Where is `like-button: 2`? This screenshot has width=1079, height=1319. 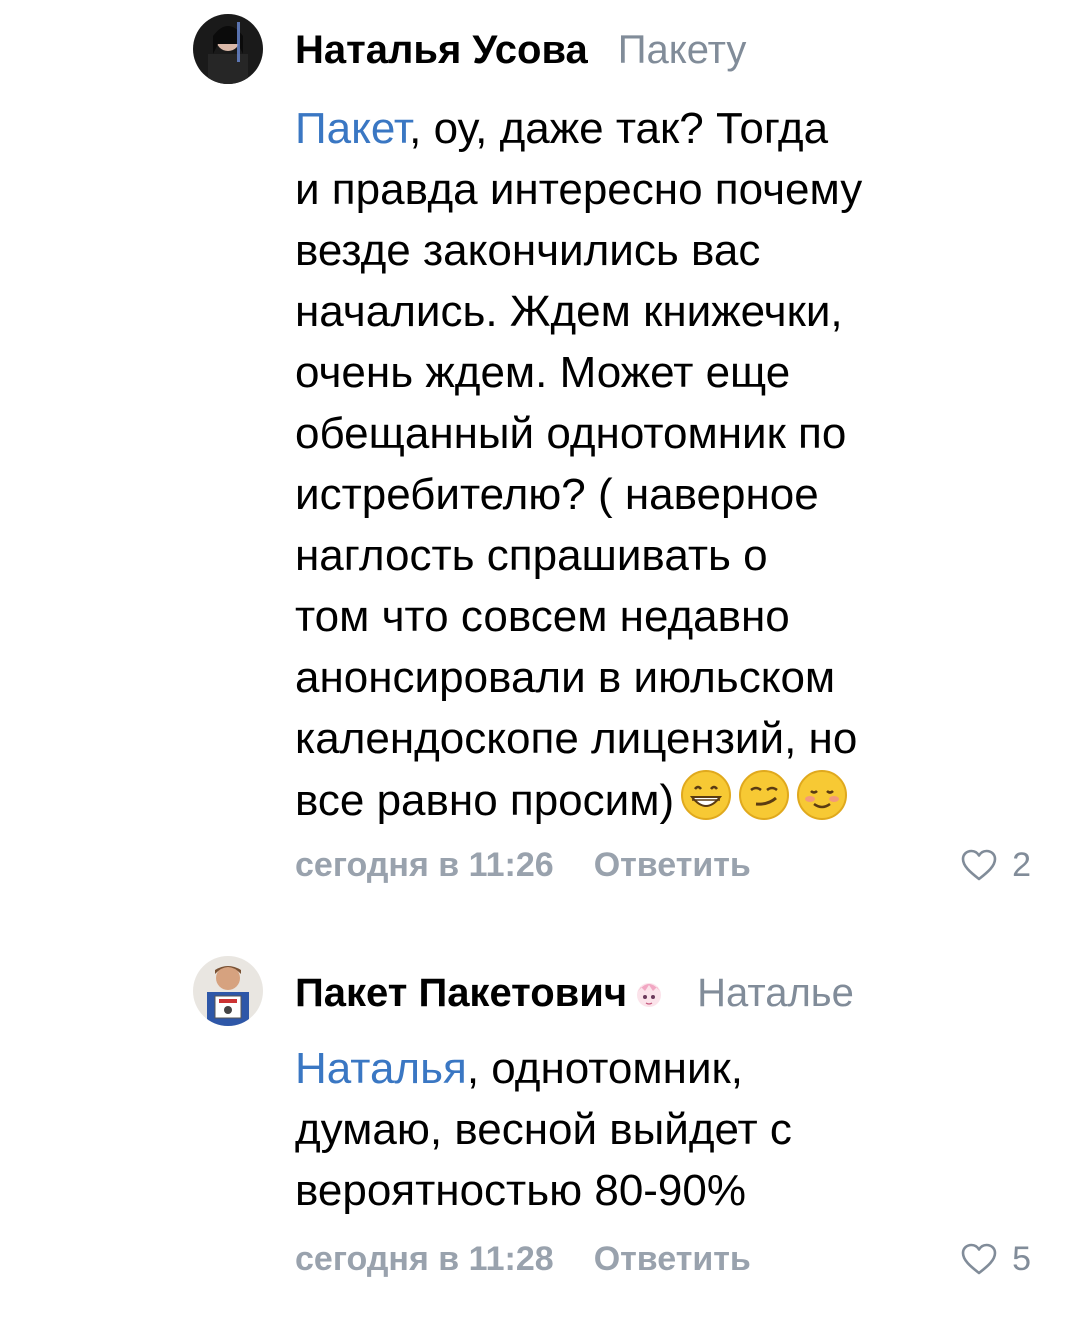
like-button: 2 is located at coordinates (995, 865).